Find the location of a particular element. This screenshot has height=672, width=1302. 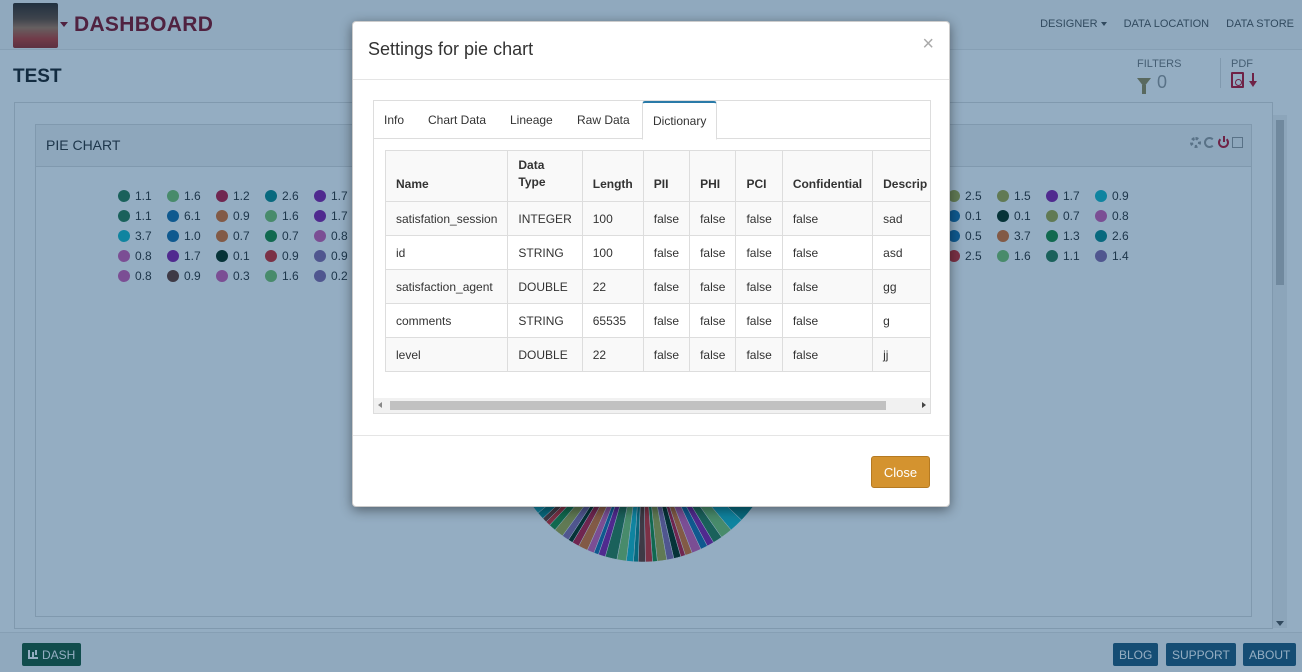

close-button: Close is located at coordinates (900, 472).